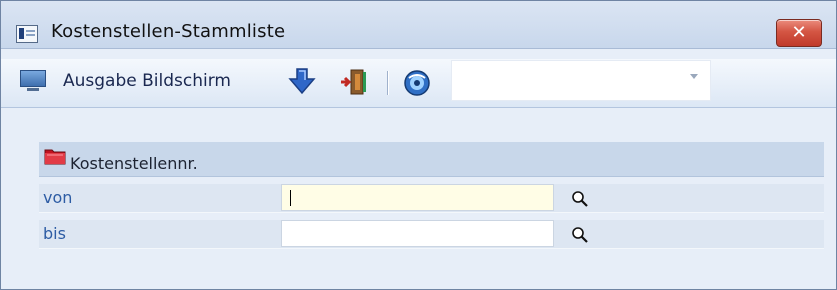 The image size is (837, 290). I want to click on monitor-icon, so click(33, 80).